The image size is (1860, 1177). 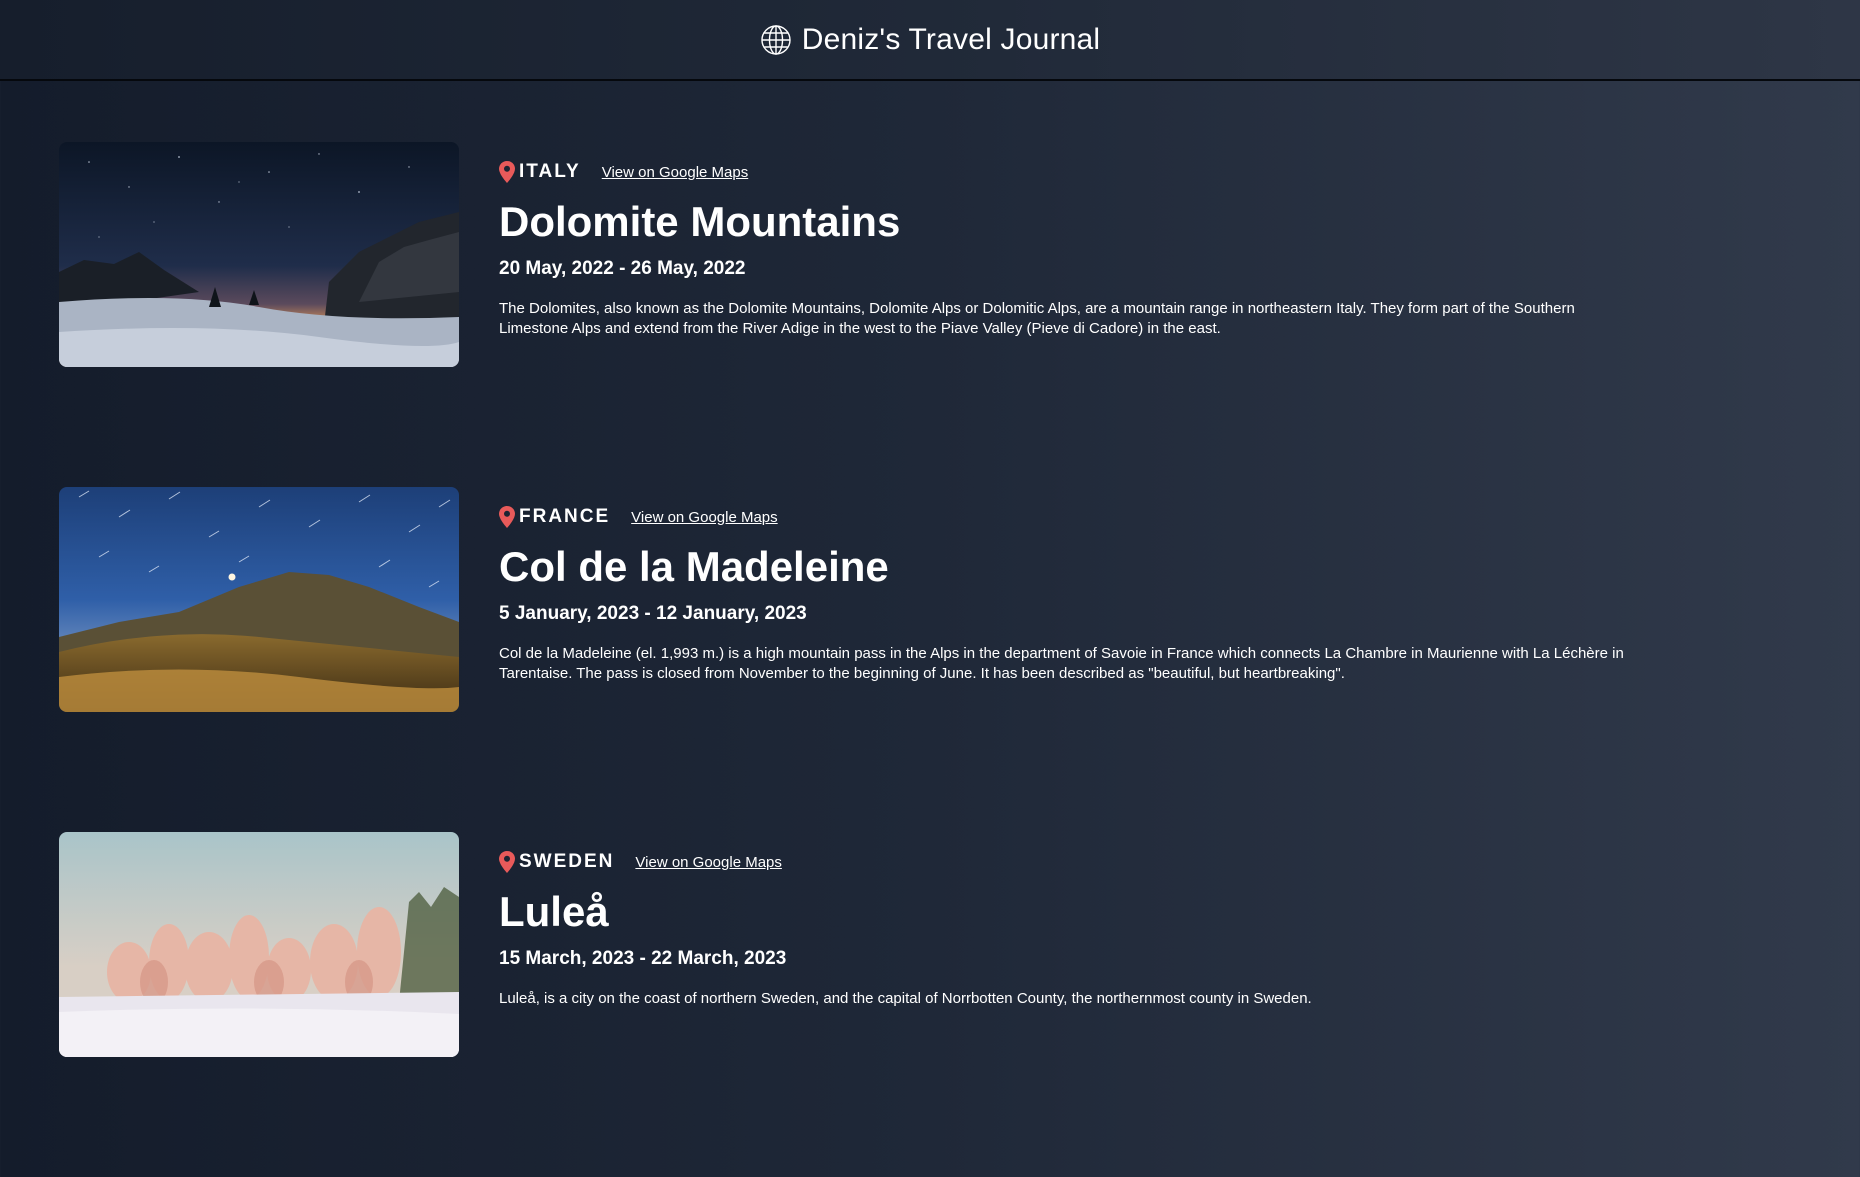 I want to click on page-header: Deniz's Travel Journal, so click(x=930, y=40).